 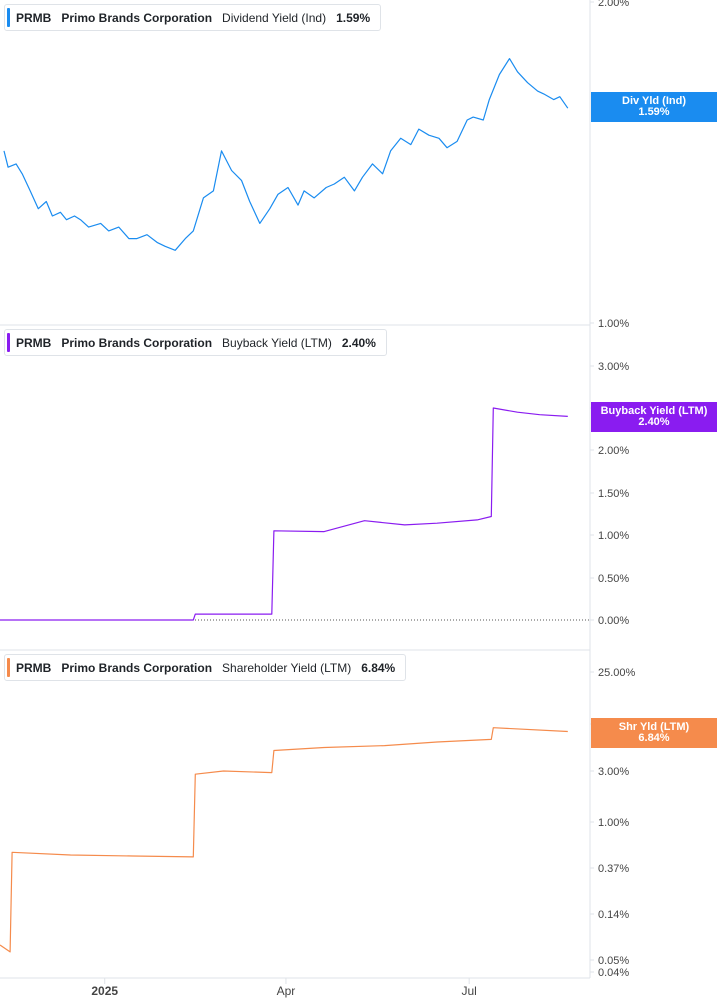 What do you see at coordinates (287, 667) in the screenshot?
I see `legend-metric: Shareholder Yield (LTM)` at bounding box center [287, 667].